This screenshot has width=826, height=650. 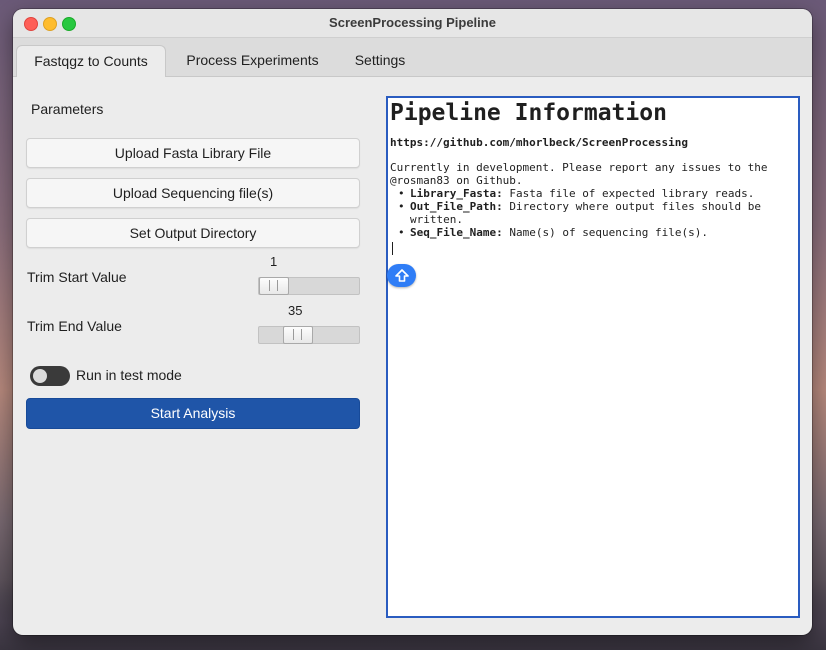 I want to click on trim-start-slider, so click(x=309, y=286).